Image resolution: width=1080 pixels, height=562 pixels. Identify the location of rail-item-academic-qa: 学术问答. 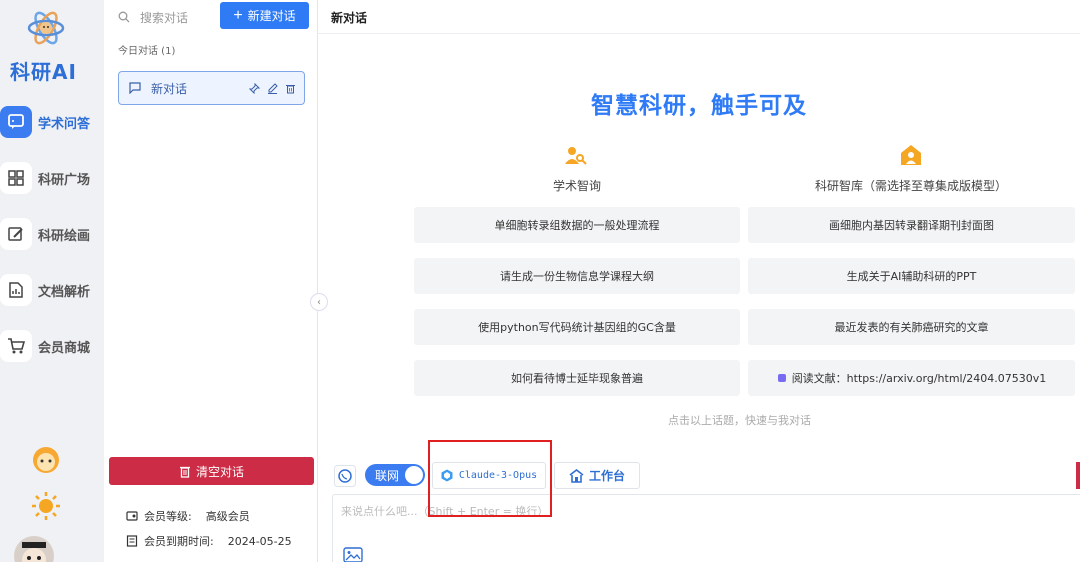
(52, 122).